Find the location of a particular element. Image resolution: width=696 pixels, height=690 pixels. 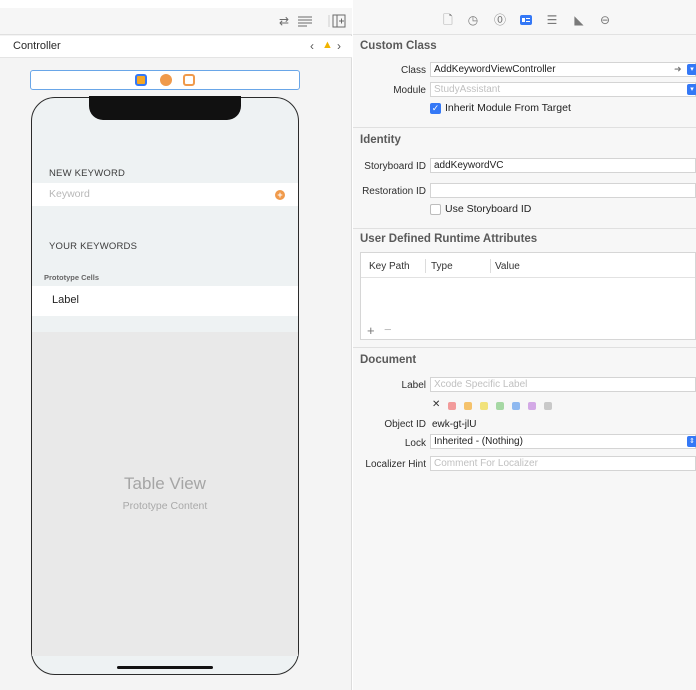

inspector-tabs: 🗋 ◷ ⓪ ☰ ◣ ⊖ is located at coordinates (524, 21).